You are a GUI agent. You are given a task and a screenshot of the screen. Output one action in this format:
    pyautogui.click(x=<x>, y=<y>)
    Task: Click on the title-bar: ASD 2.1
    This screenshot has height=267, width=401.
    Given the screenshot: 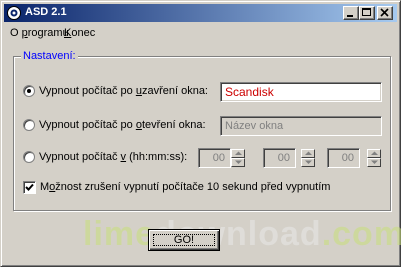 What is the action you would take?
    pyautogui.click(x=200, y=13)
    